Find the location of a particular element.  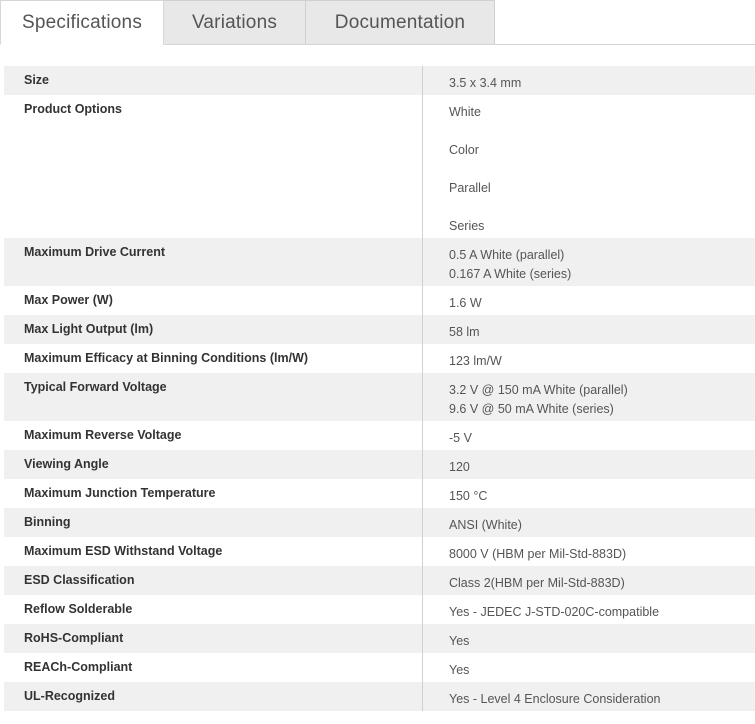

spec-label: Size is located at coordinates (213, 80).